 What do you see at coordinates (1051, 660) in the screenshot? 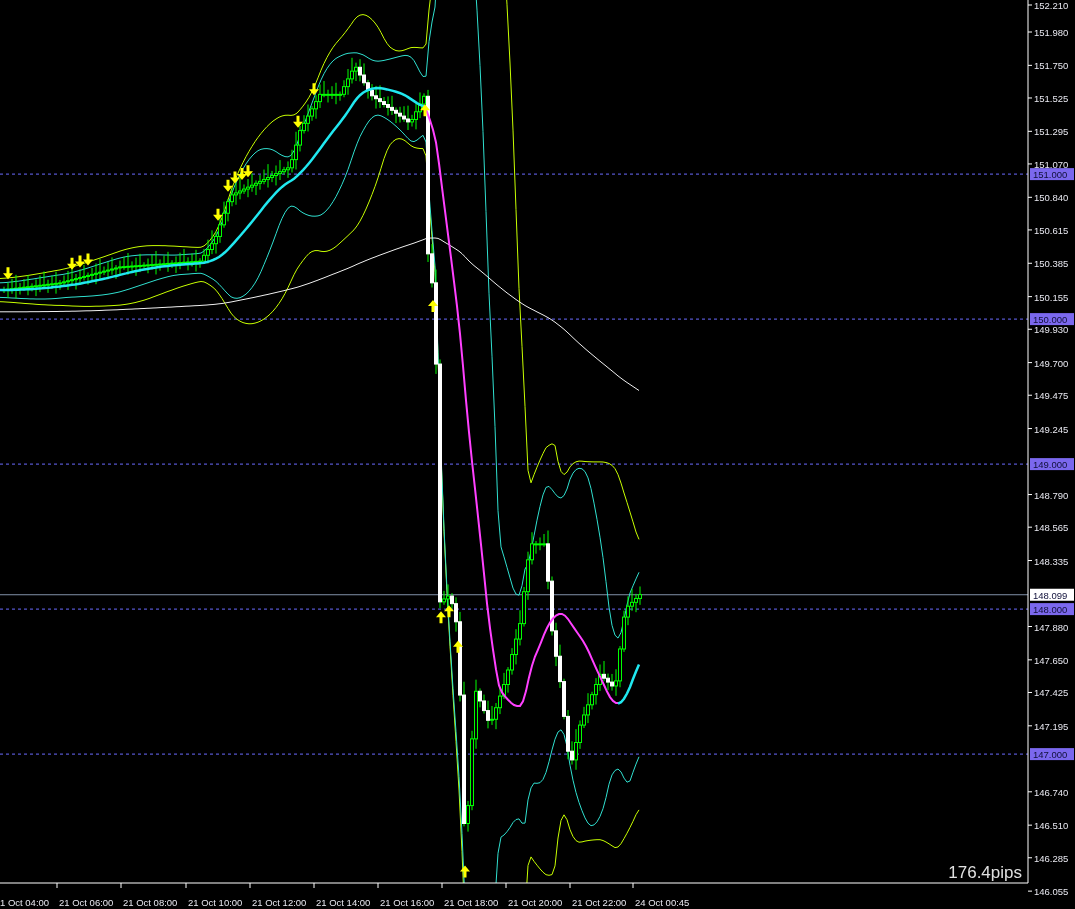
I see `price-tick-label: 147.650` at bounding box center [1051, 660].